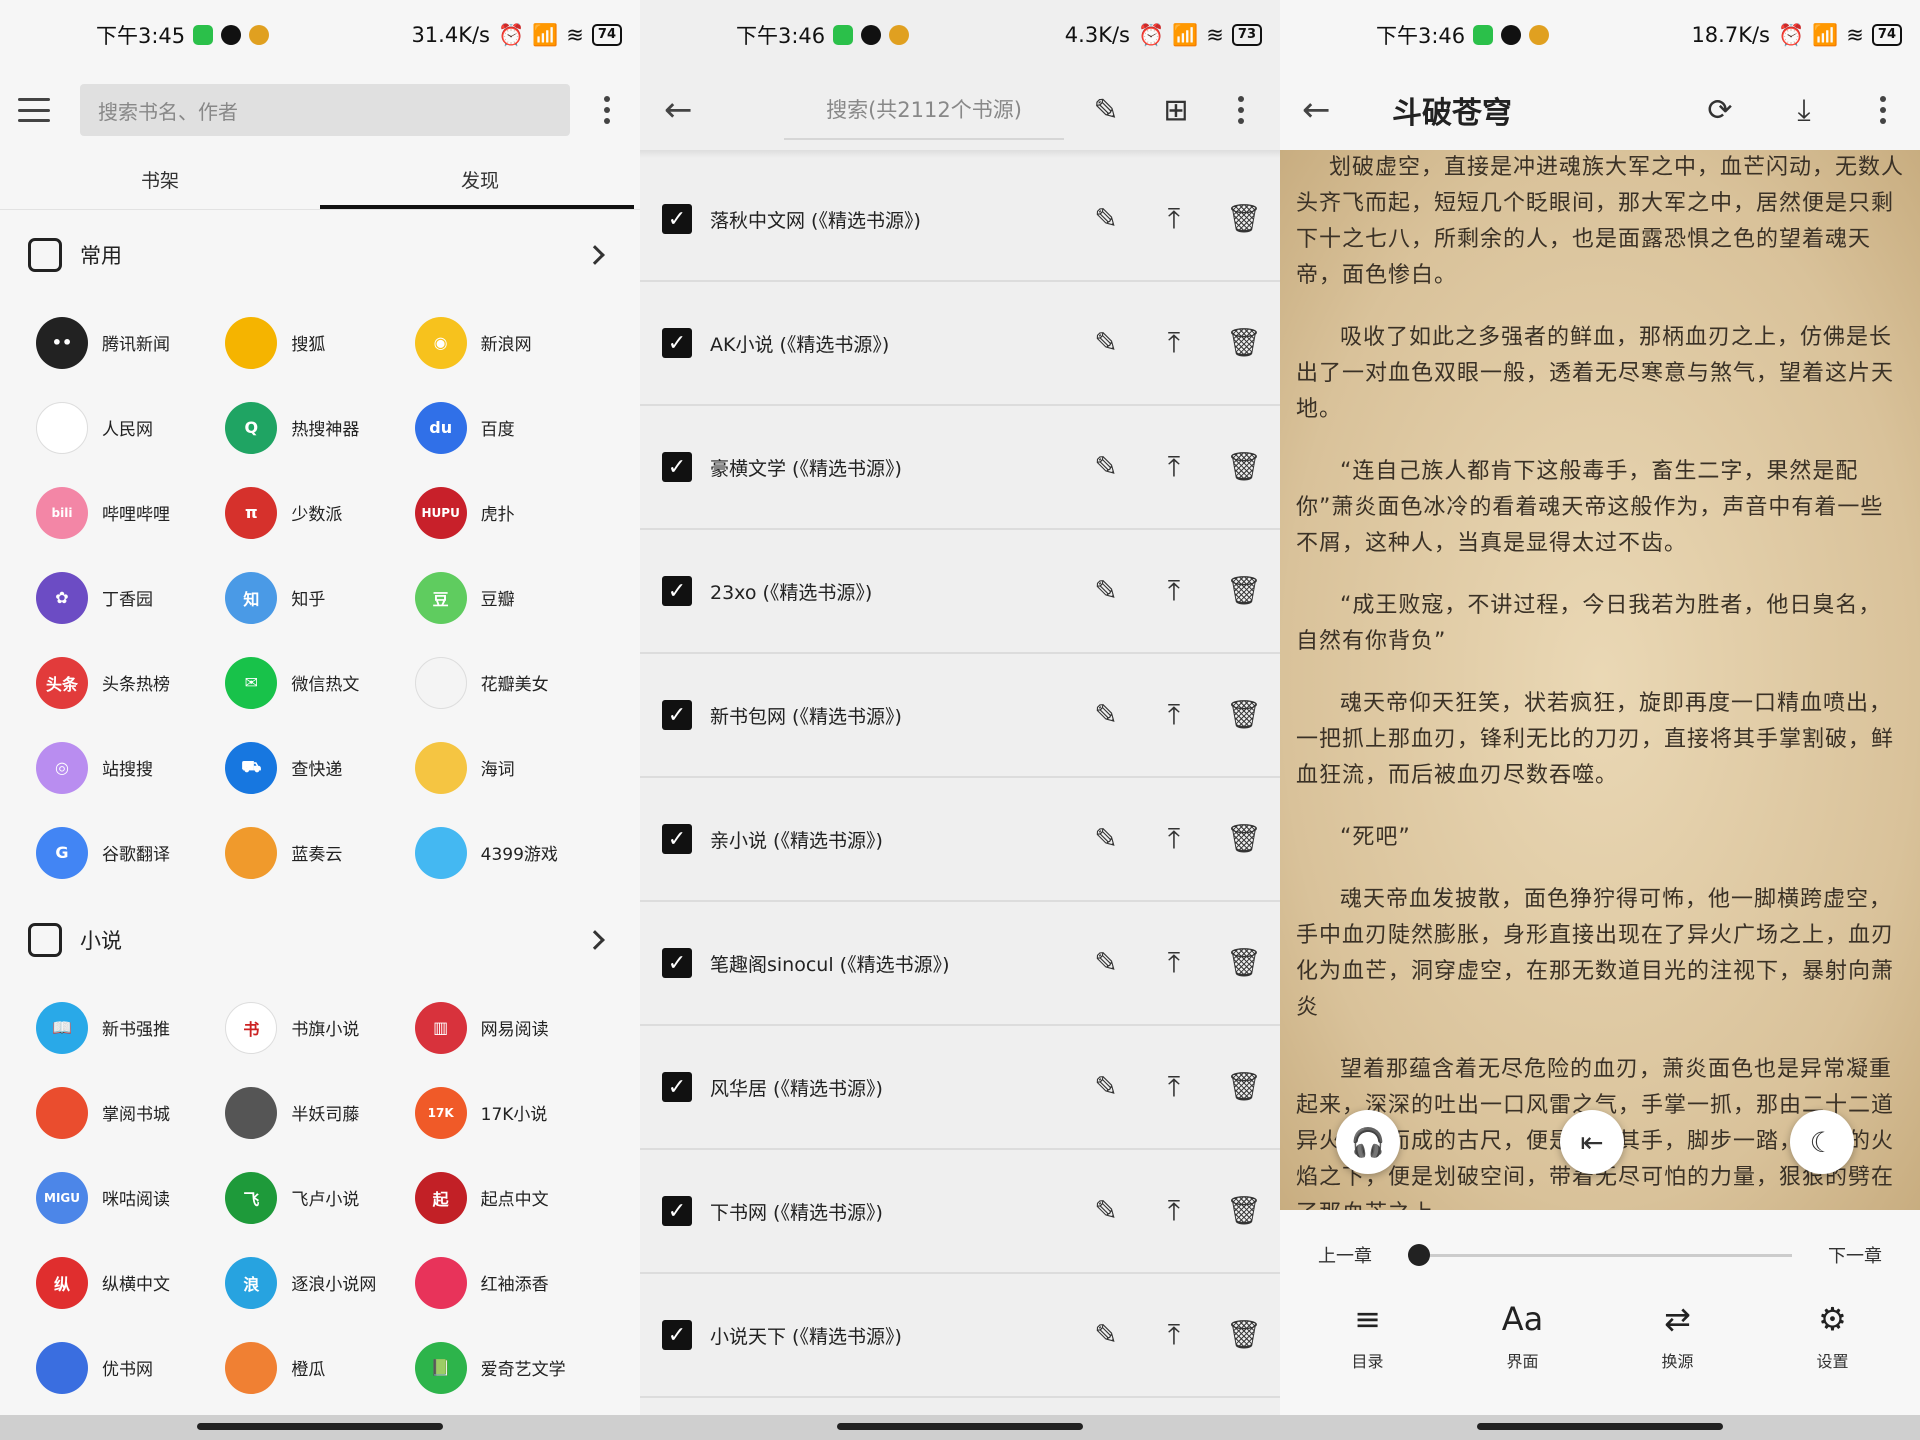 This screenshot has width=1920, height=1440. What do you see at coordinates (319, 1027) in the screenshot?
I see `app-item: 书书旗小说` at bounding box center [319, 1027].